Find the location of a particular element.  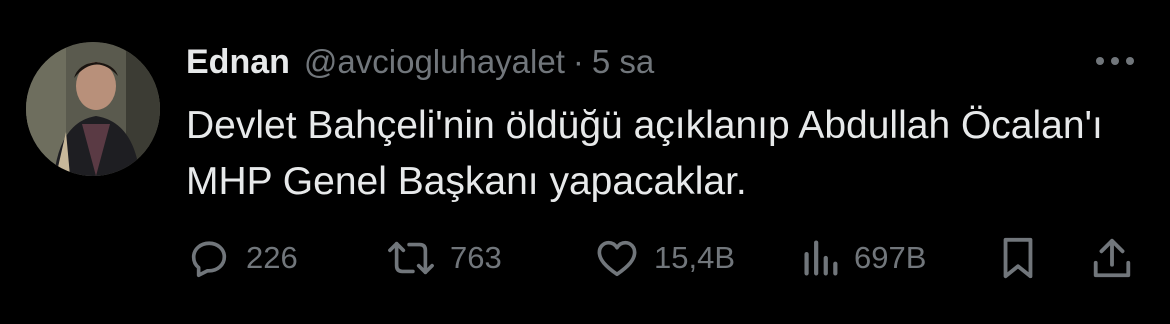

views-button: 697B is located at coordinates (863, 258).